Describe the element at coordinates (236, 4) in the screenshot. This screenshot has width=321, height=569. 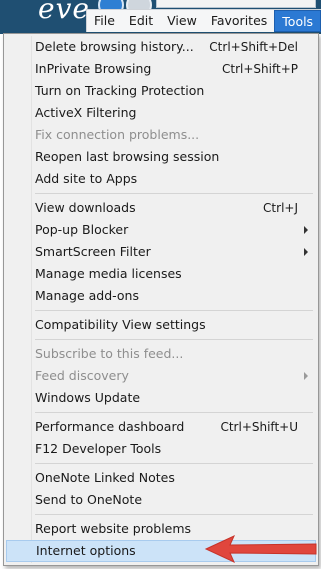
I see `address-bar` at that location.